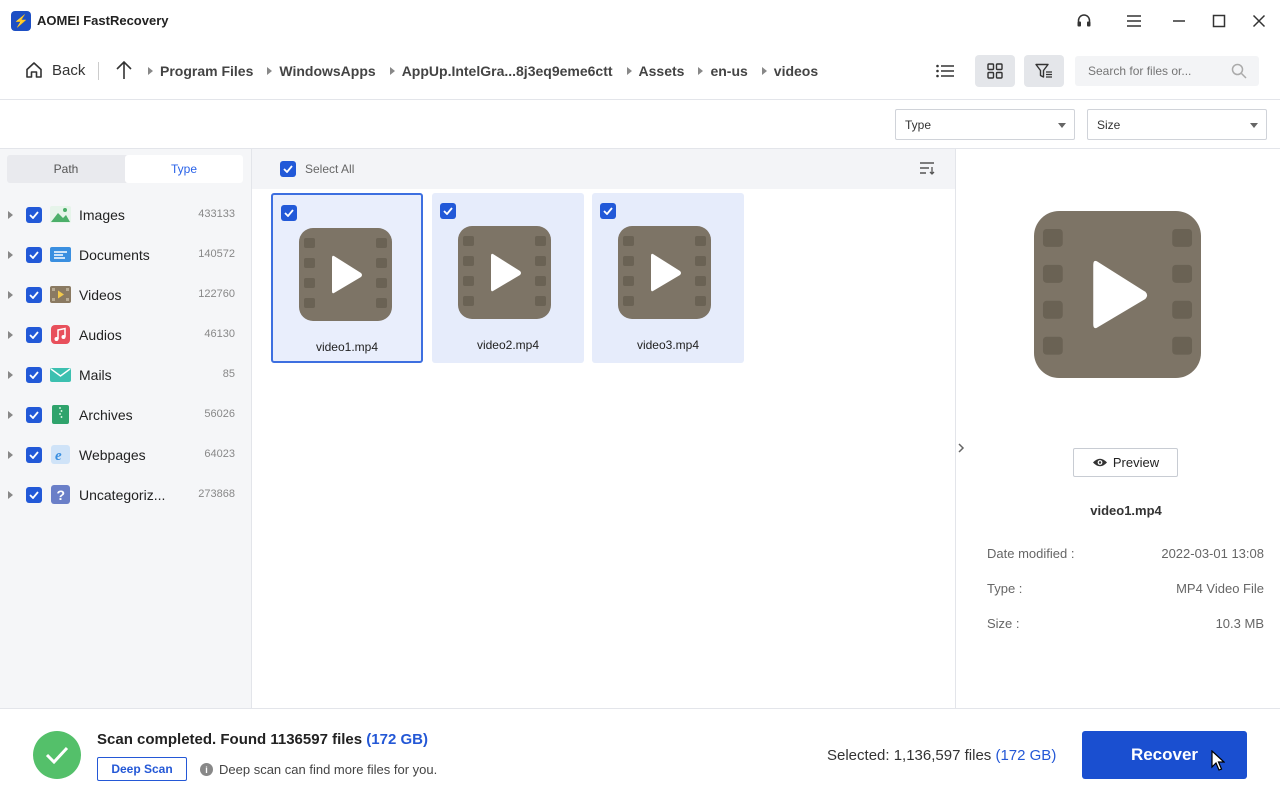 This screenshot has width=1280, height=800. What do you see at coordinates (69, 70) in the screenshot?
I see `back-label: Back` at bounding box center [69, 70].